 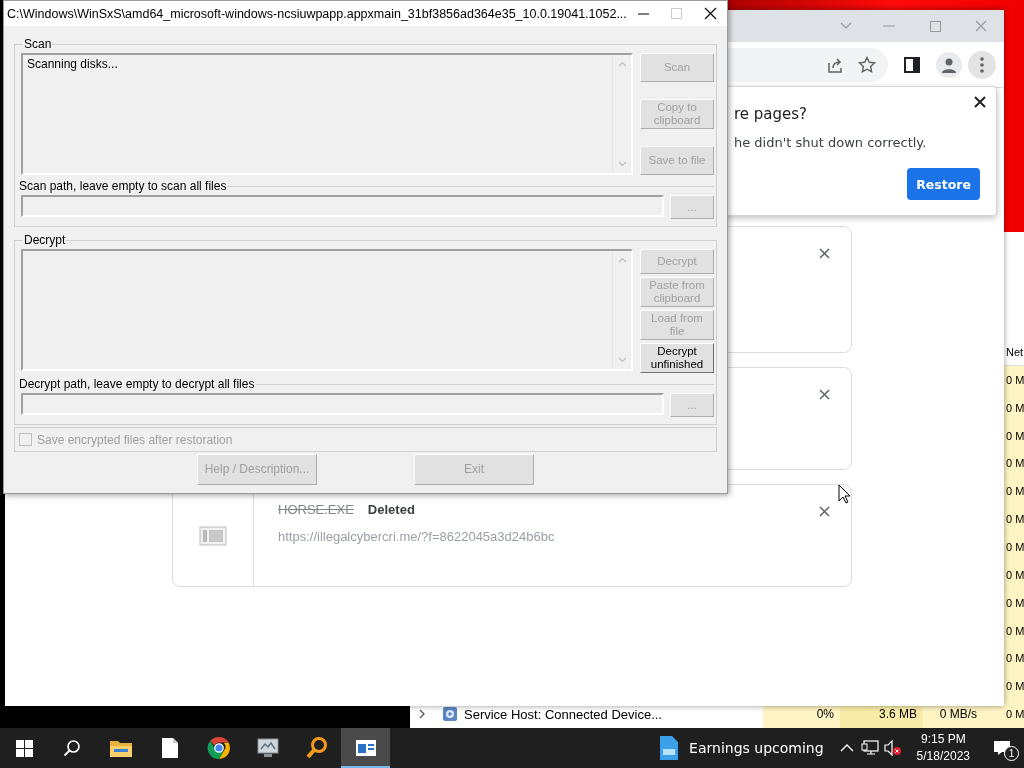 What do you see at coordinates (825, 714) in the screenshot?
I see `table-cell: 0%` at bounding box center [825, 714].